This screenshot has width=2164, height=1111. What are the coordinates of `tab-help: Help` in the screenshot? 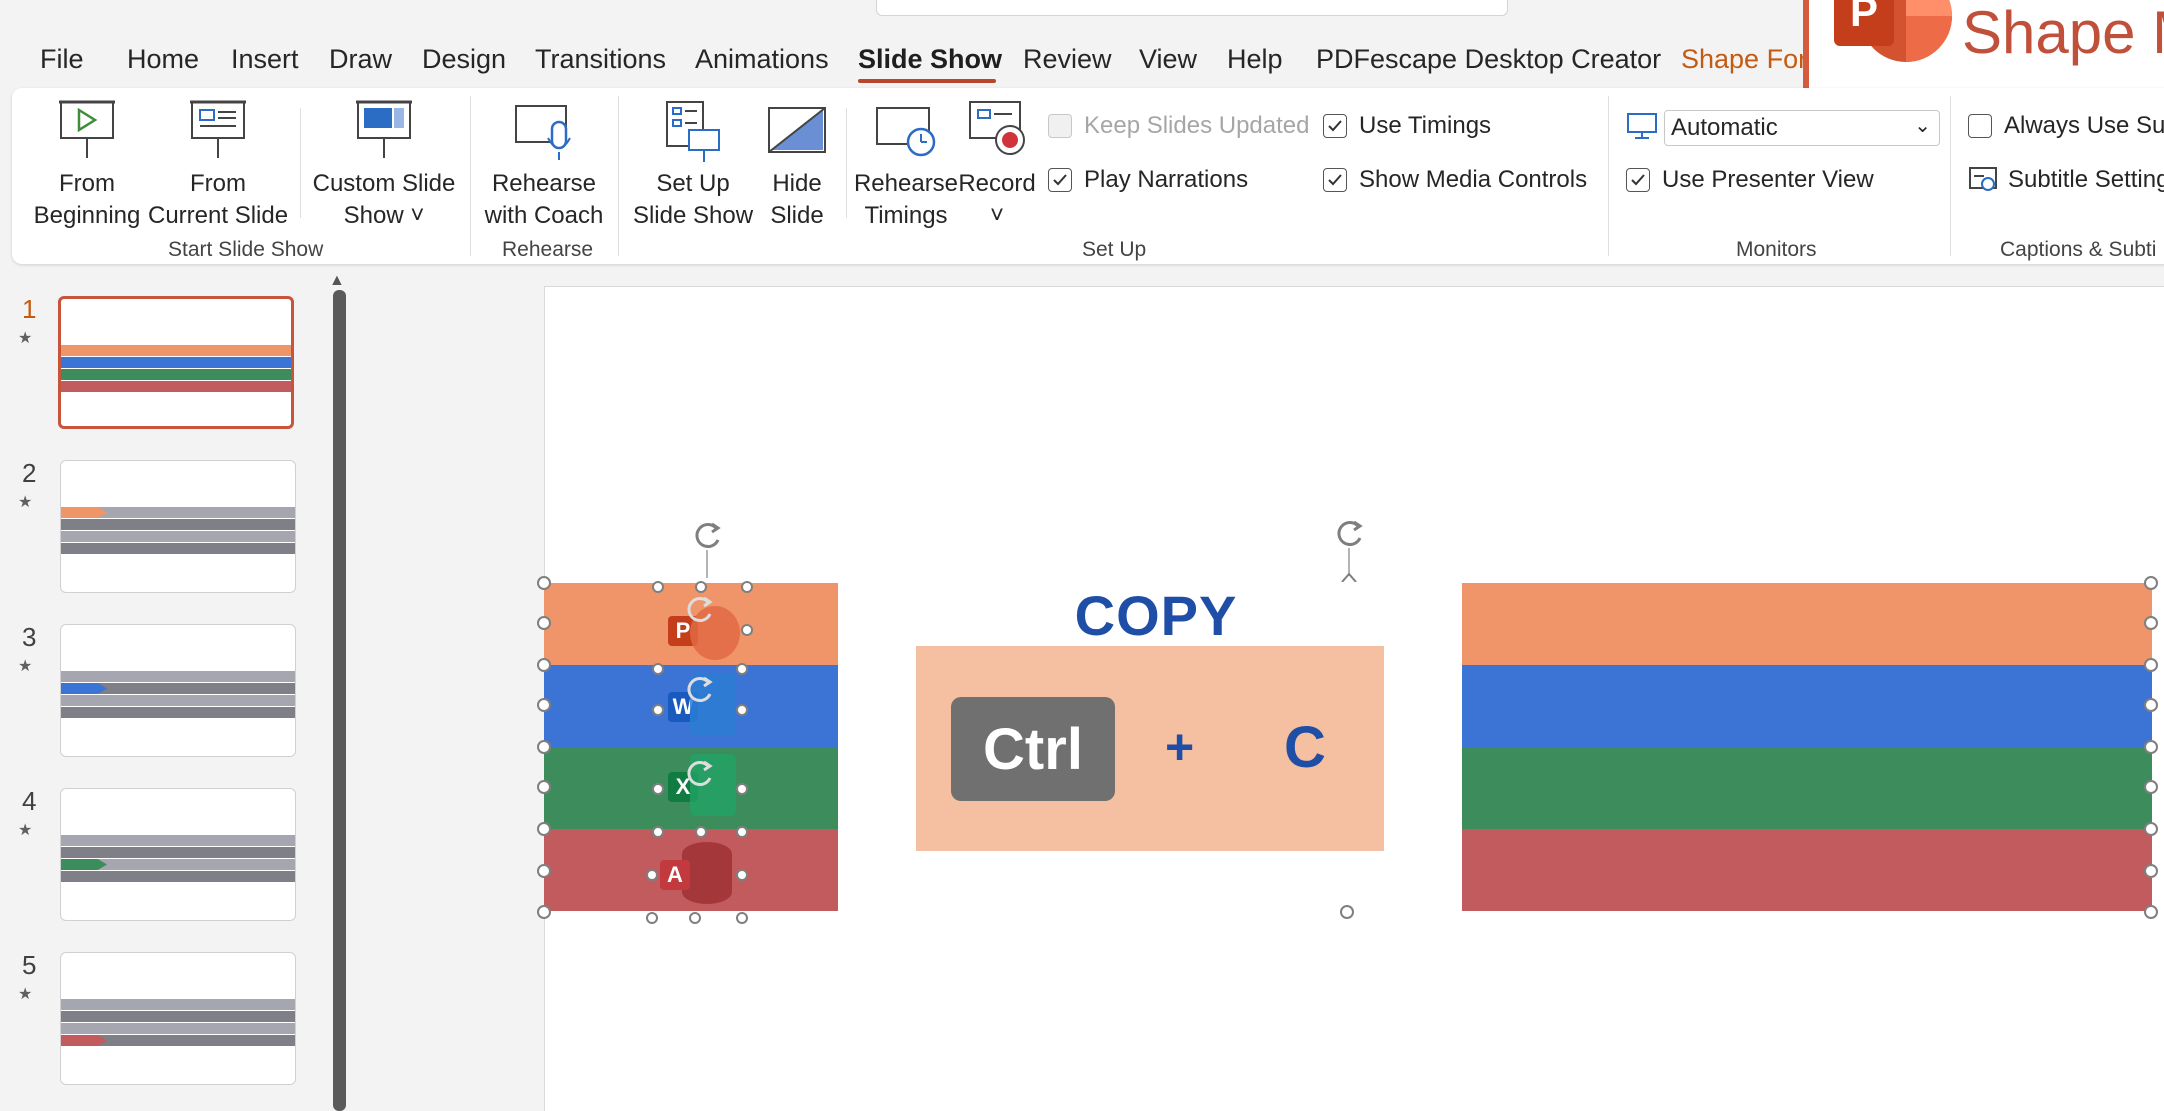 It's located at (1255, 59).